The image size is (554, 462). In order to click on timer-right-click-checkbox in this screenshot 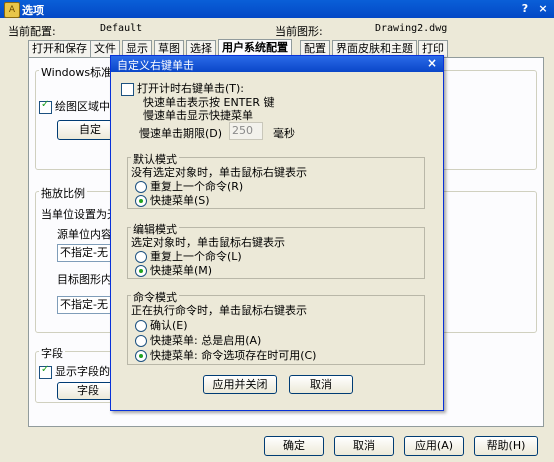, I will do `click(127, 89)`.